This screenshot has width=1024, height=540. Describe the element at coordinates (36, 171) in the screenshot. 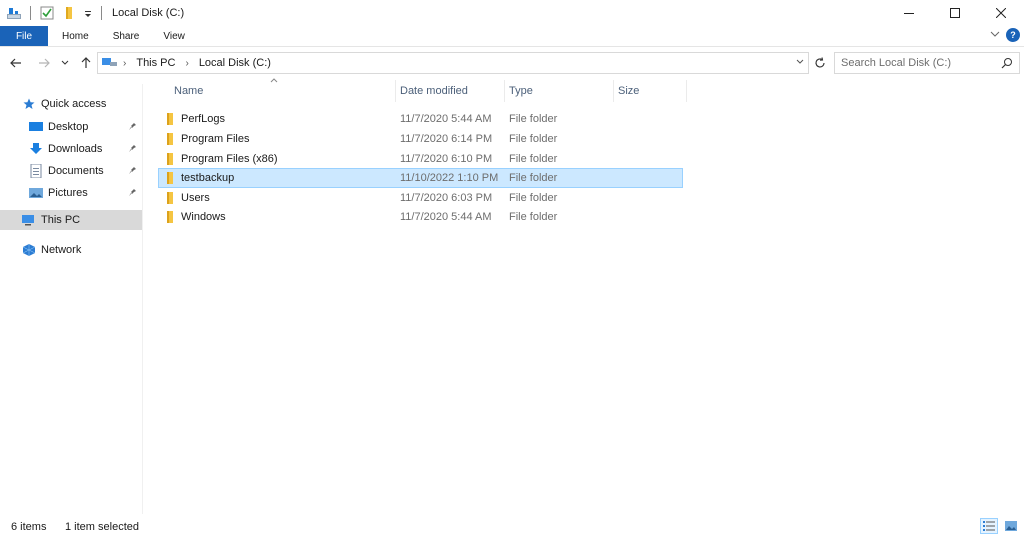

I see `documents-icon` at that location.